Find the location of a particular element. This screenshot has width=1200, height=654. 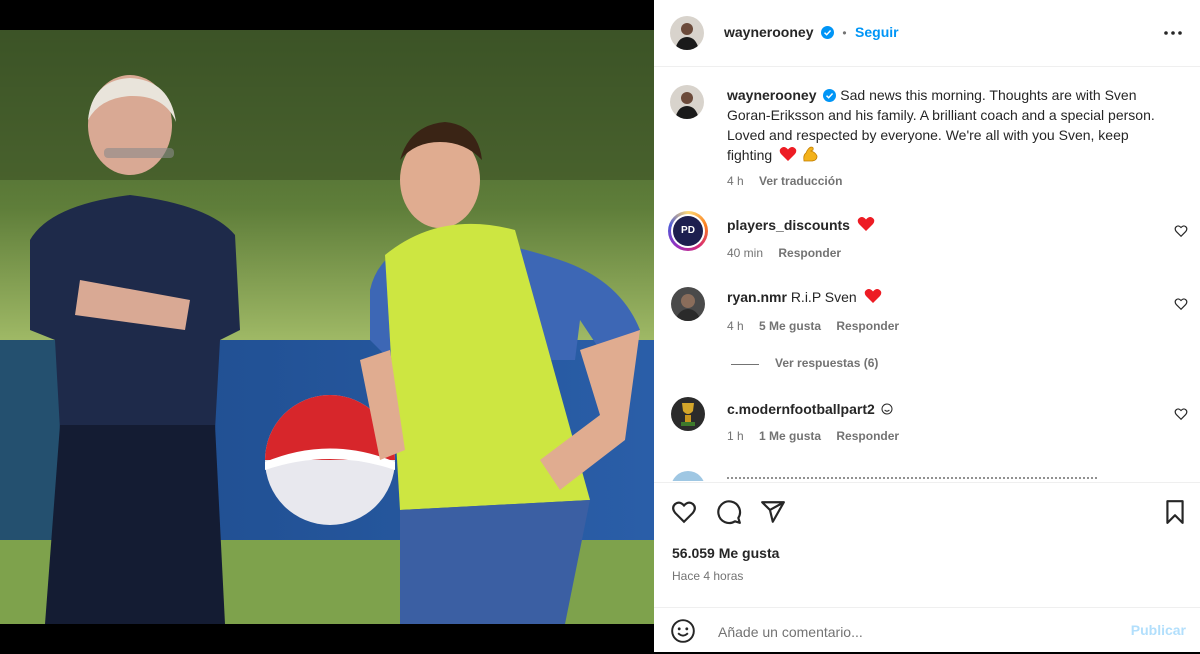

view-replies-row: Ver respuestas (6) is located at coordinates (927, 364).